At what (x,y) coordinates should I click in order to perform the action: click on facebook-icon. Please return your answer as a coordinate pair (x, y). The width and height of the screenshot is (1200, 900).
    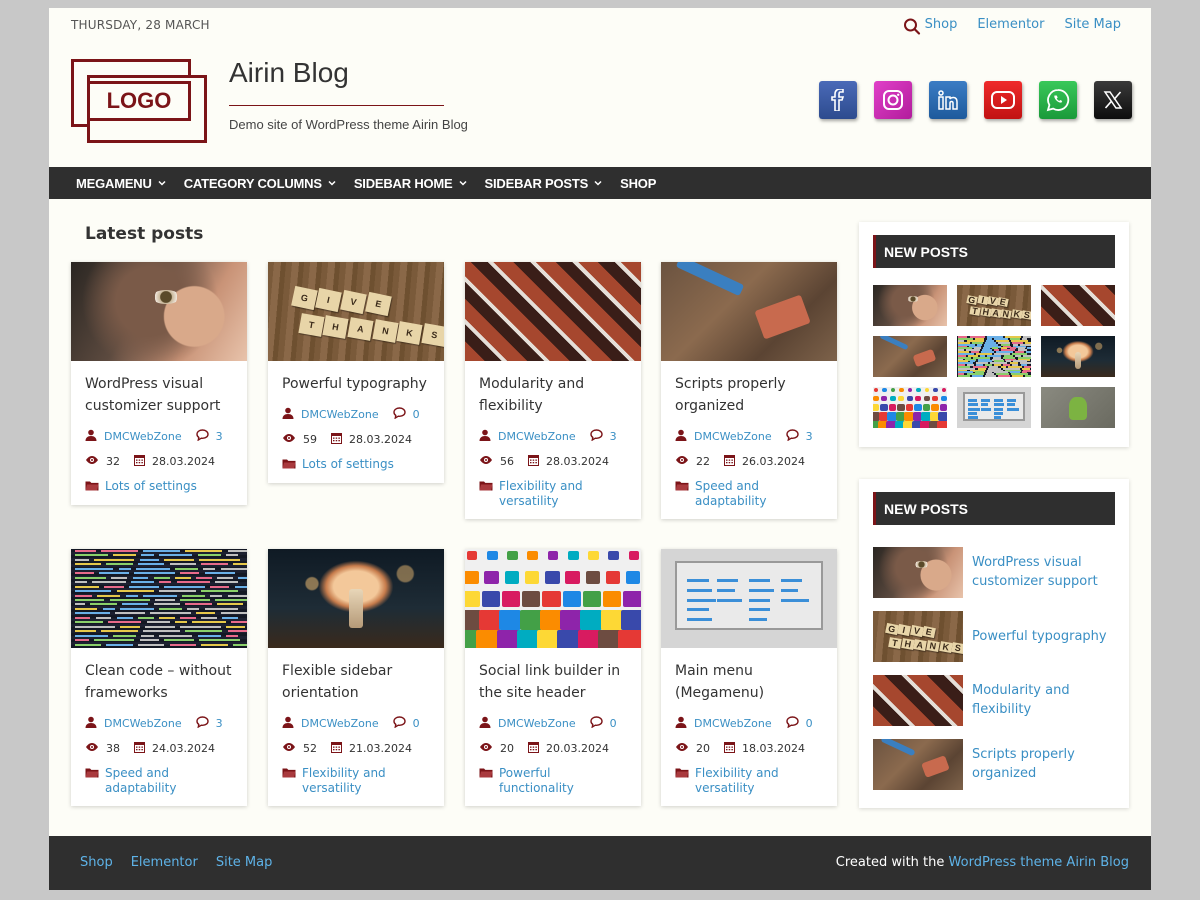
    Looking at the image, I should click on (838, 100).